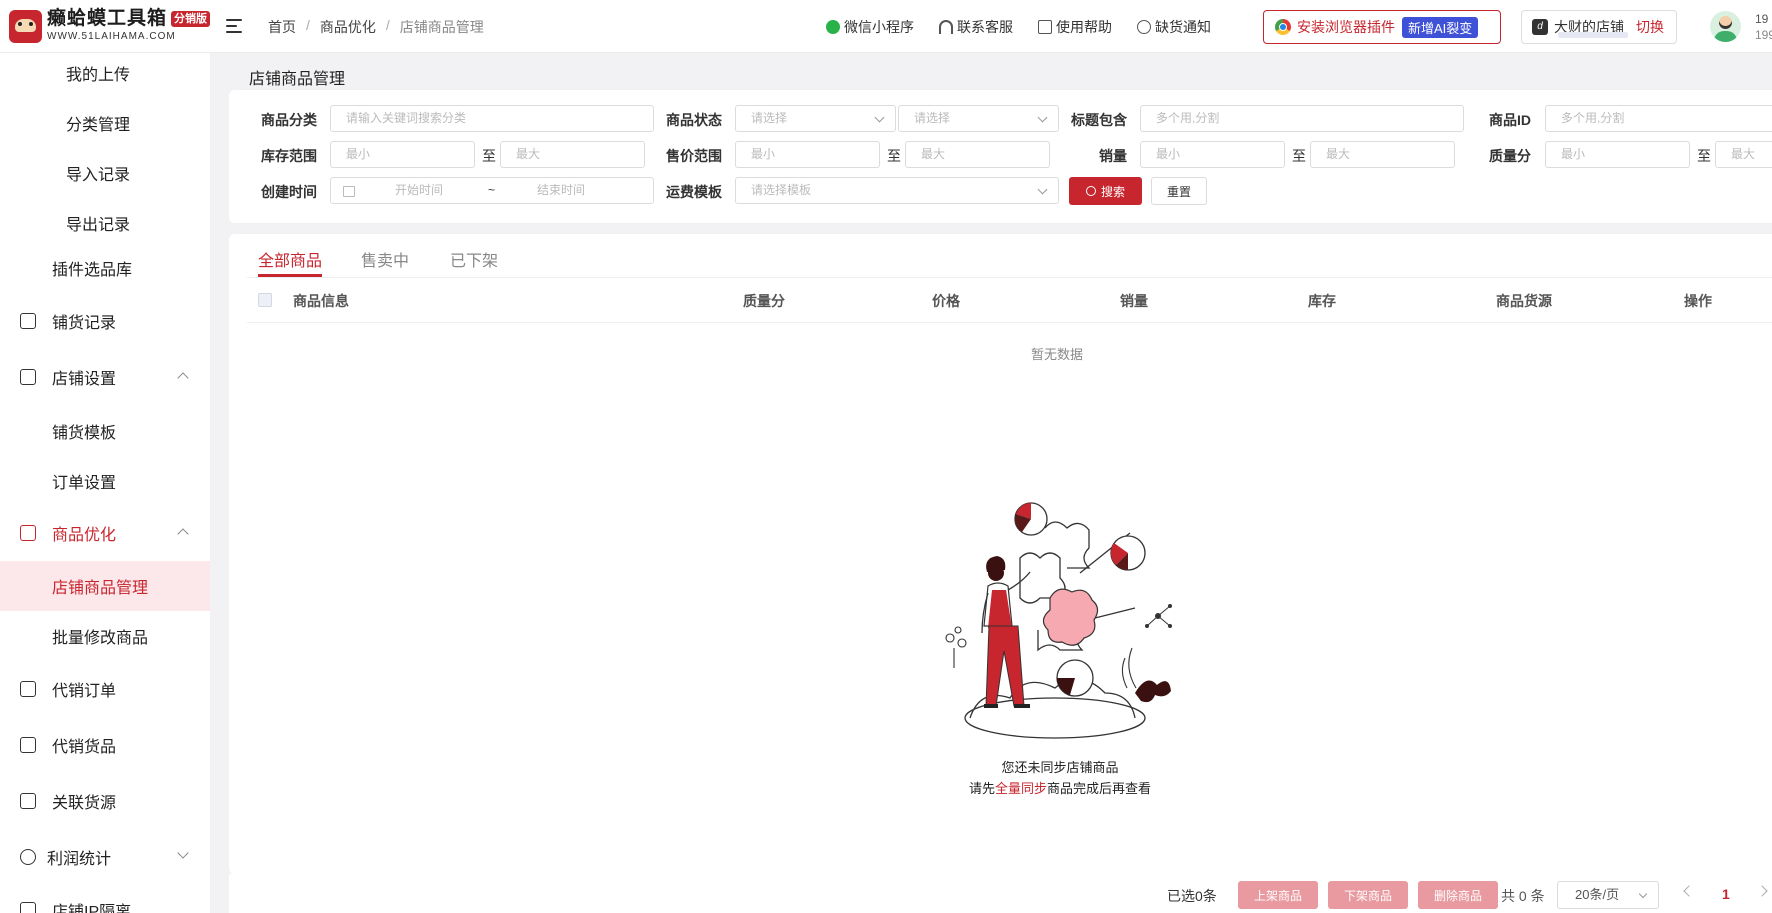  Describe the element at coordinates (25, 26) in the screenshot. I see `toad-logo-icon` at that location.